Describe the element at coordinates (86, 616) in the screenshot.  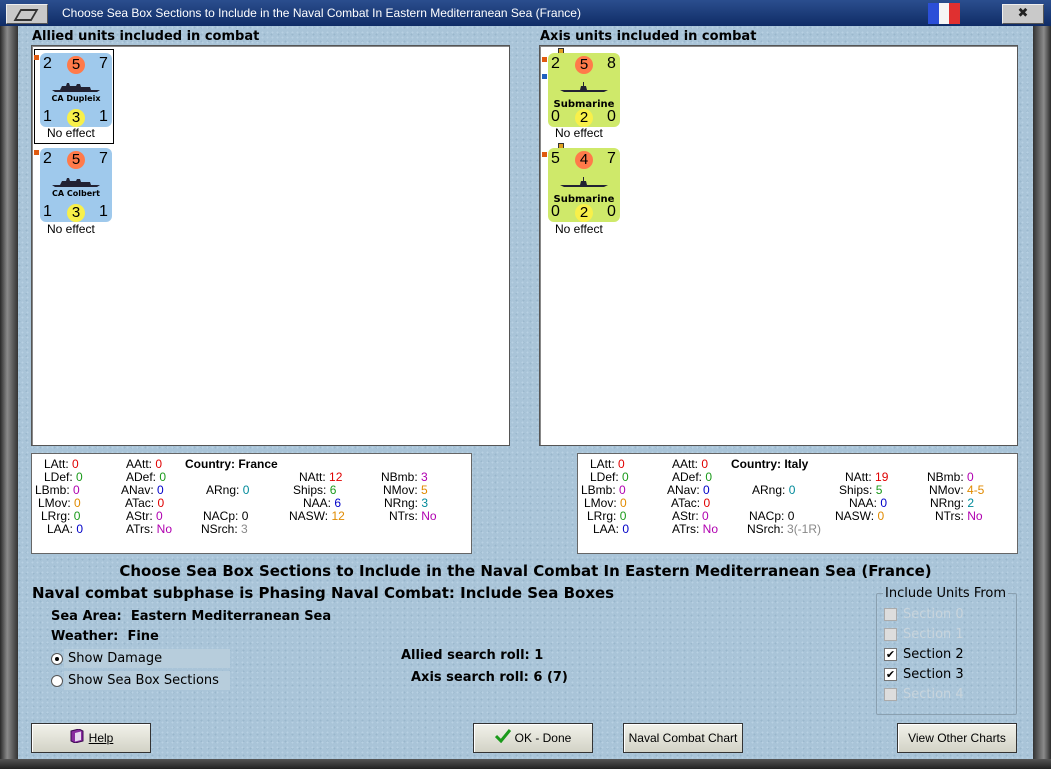
I see `sea-area-label: Sea Area:` at that location.